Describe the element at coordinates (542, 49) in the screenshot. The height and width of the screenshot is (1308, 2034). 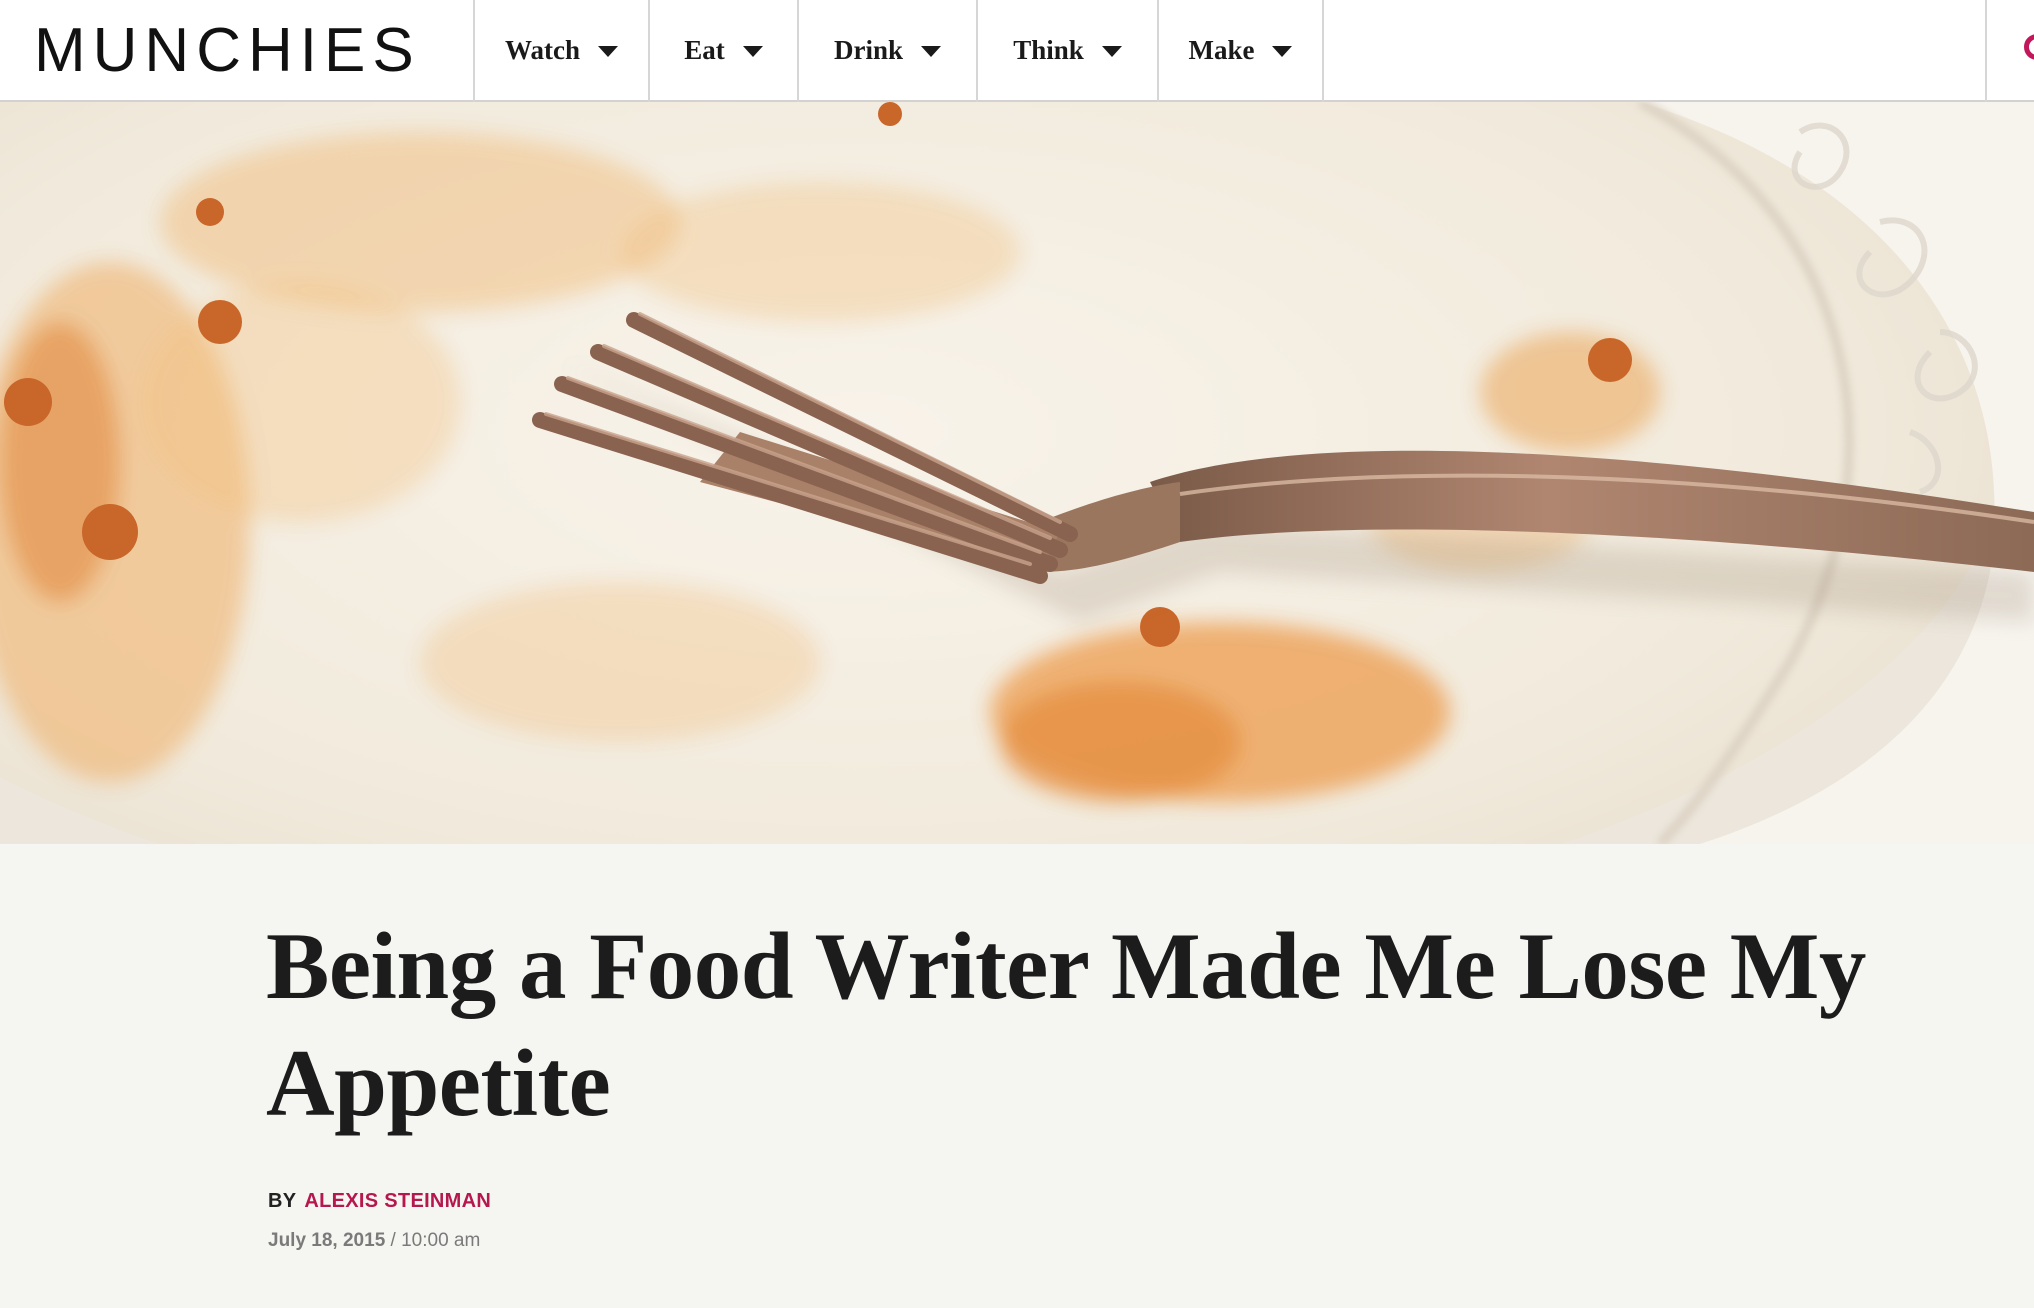
I see `nav-item-label: Watch` at that location.